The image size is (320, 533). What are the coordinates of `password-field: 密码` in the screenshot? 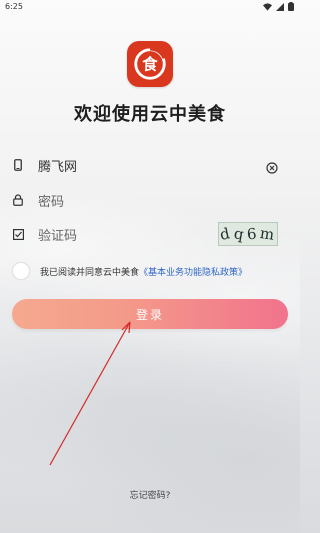 It's located at (150, 200).